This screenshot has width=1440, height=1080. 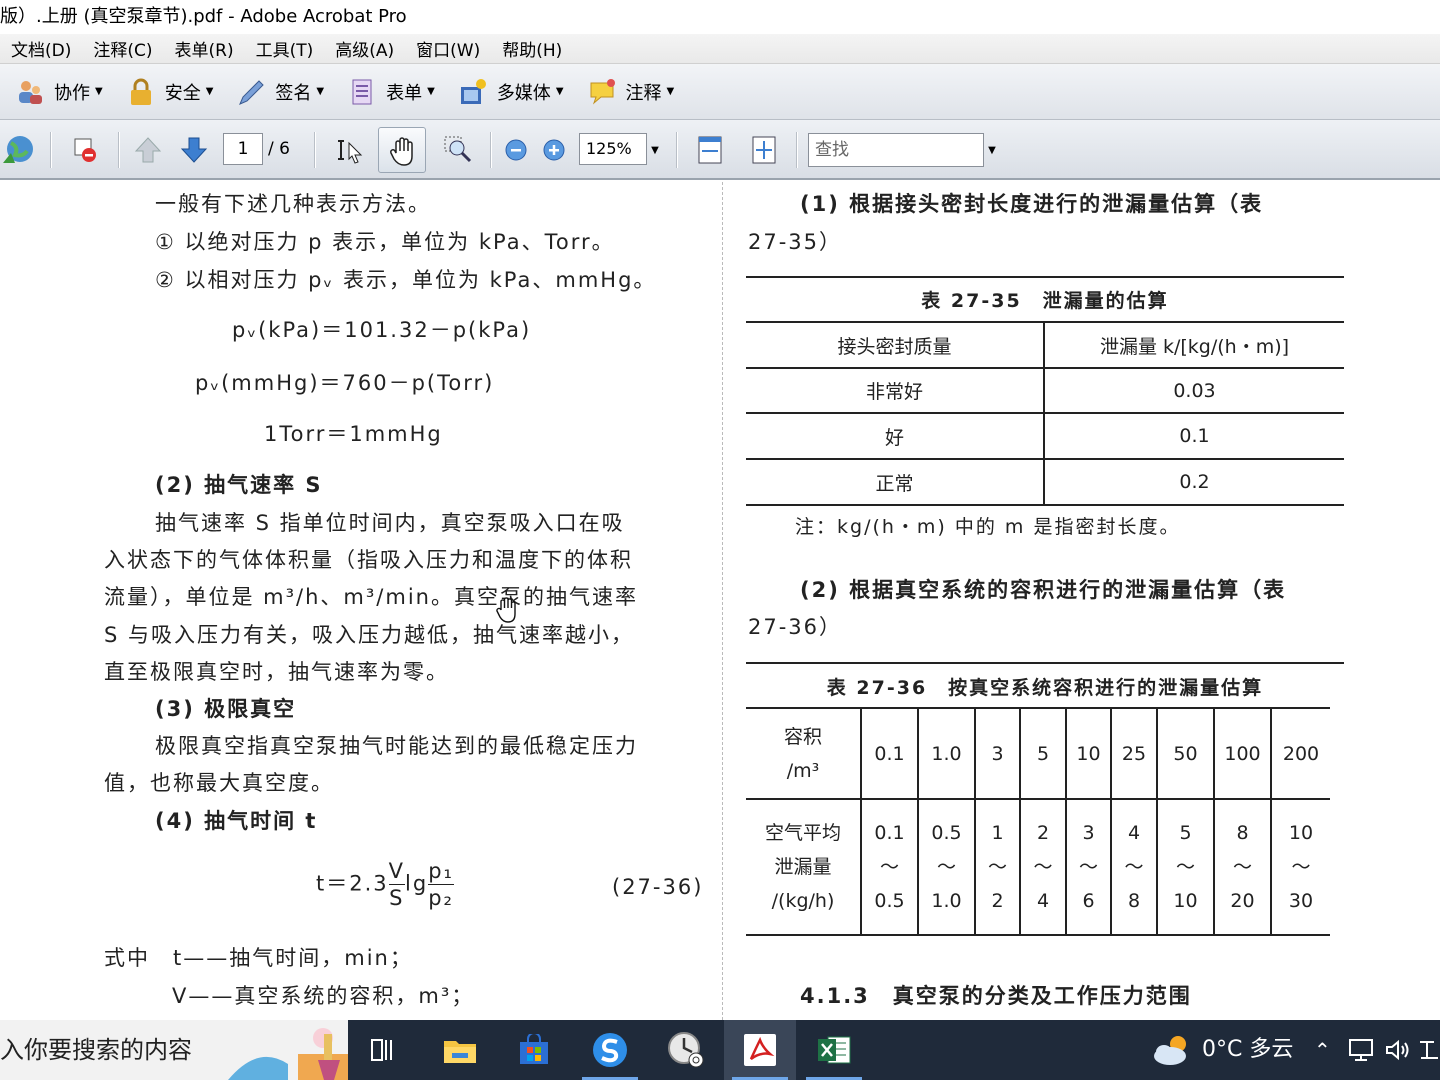 What do you see at coordinates (516, 150) in the screenshot?
I see `zoom-out-icon` at bounding box center [516, 150].